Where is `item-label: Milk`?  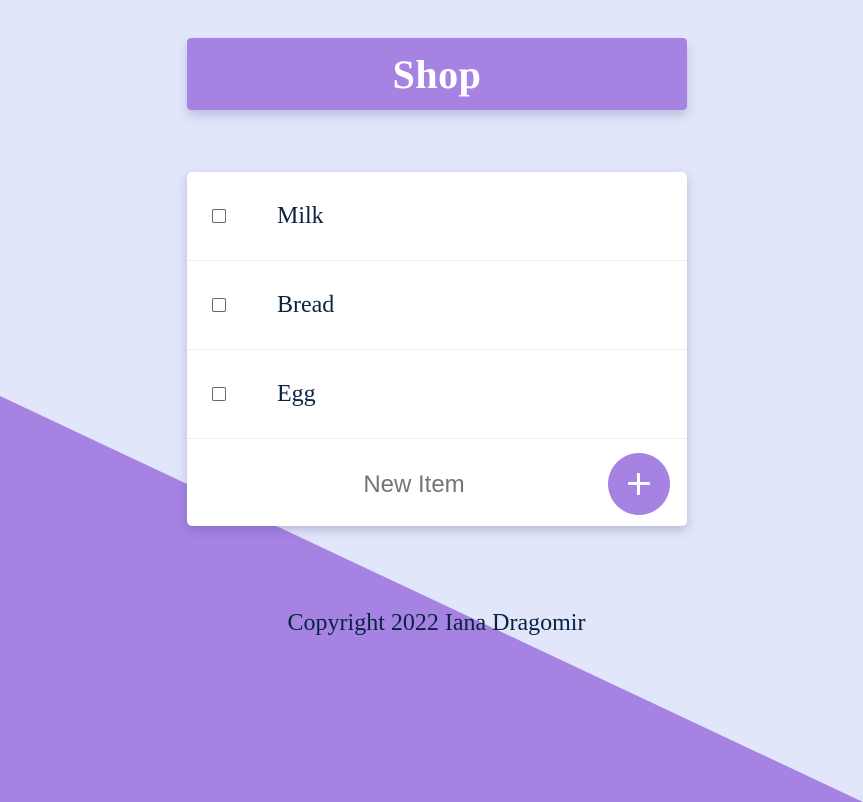
item-label: Milk is located at coordinates (300, 215).